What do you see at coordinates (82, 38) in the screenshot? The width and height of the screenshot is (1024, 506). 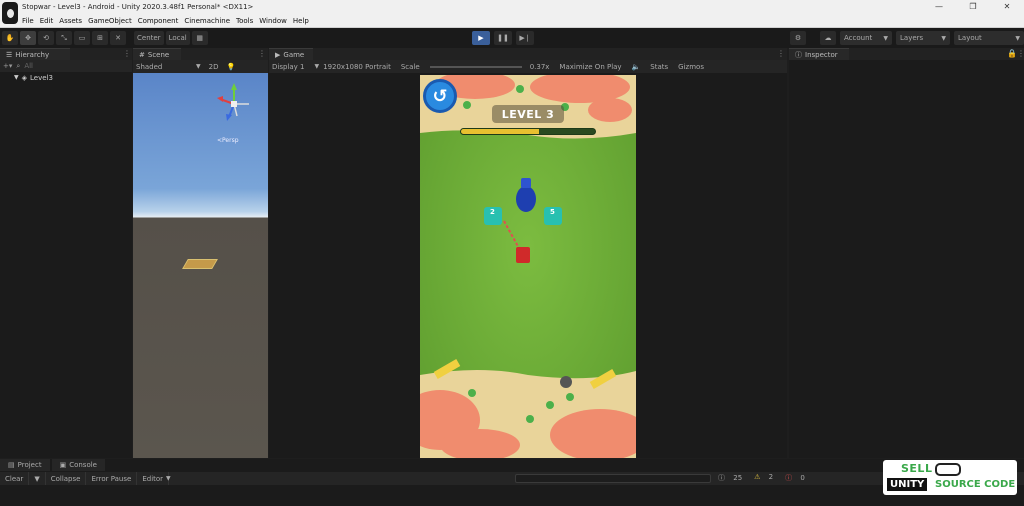 I see `rect-tool-icon: ▭` at bounding box center [82, 38].